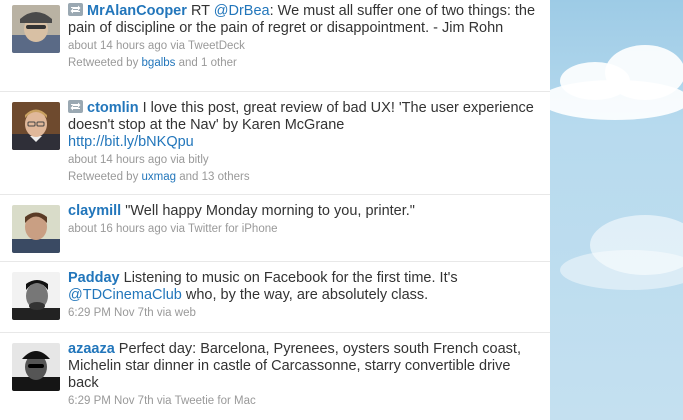 The height and width of the screenshot is (420, 683). I want to click on retweeter-link: bgalbs, so click(159, 63).